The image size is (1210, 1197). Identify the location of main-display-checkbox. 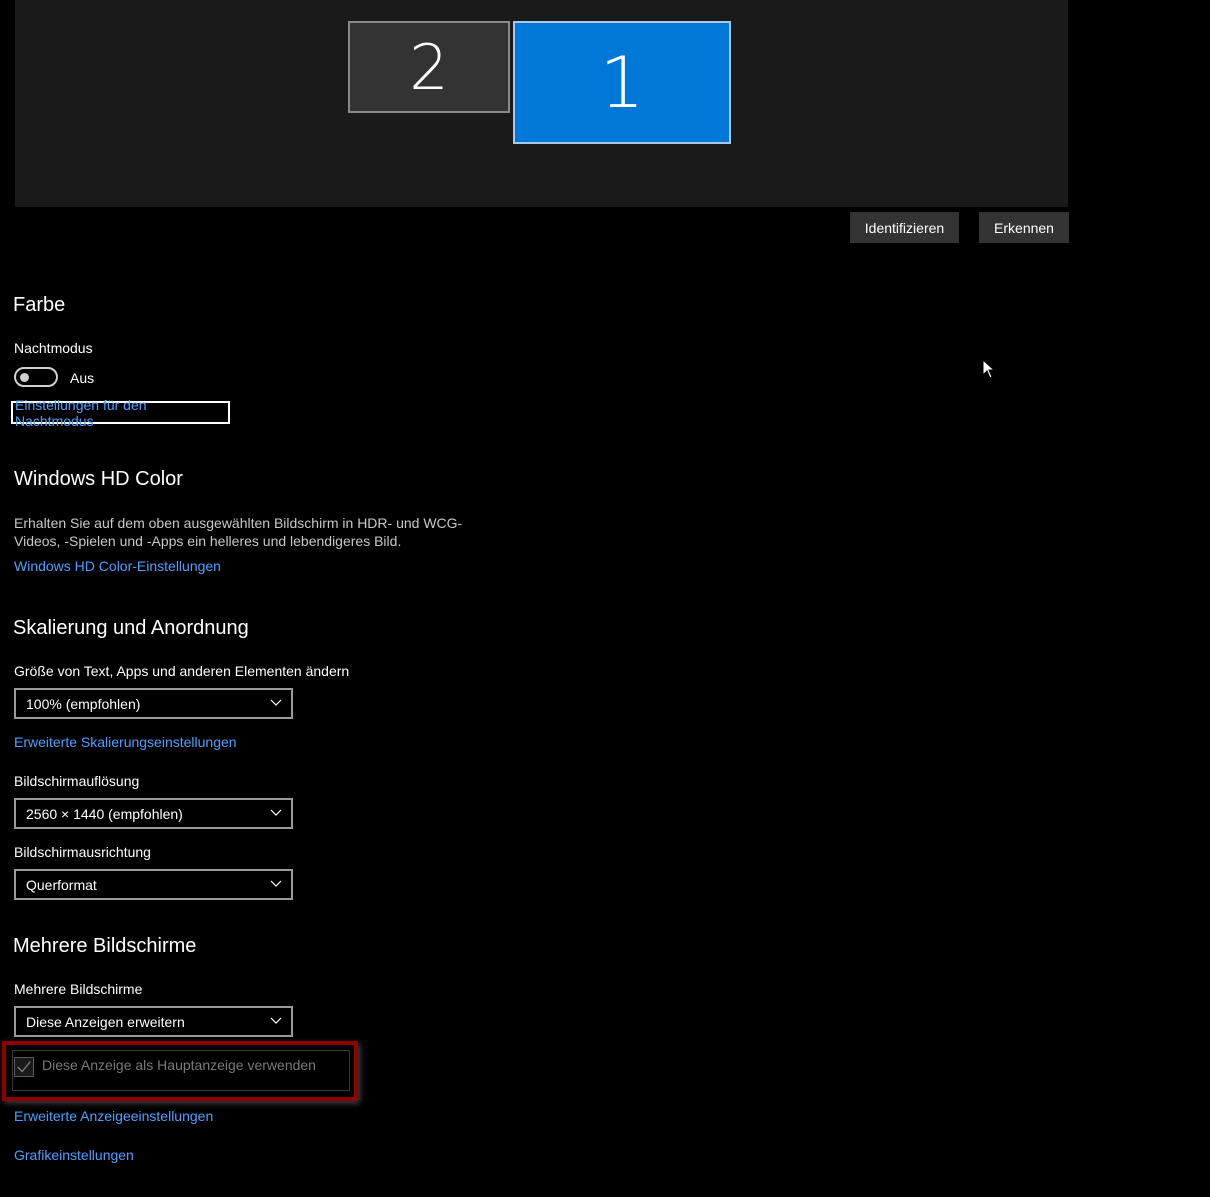
(24, 1067).